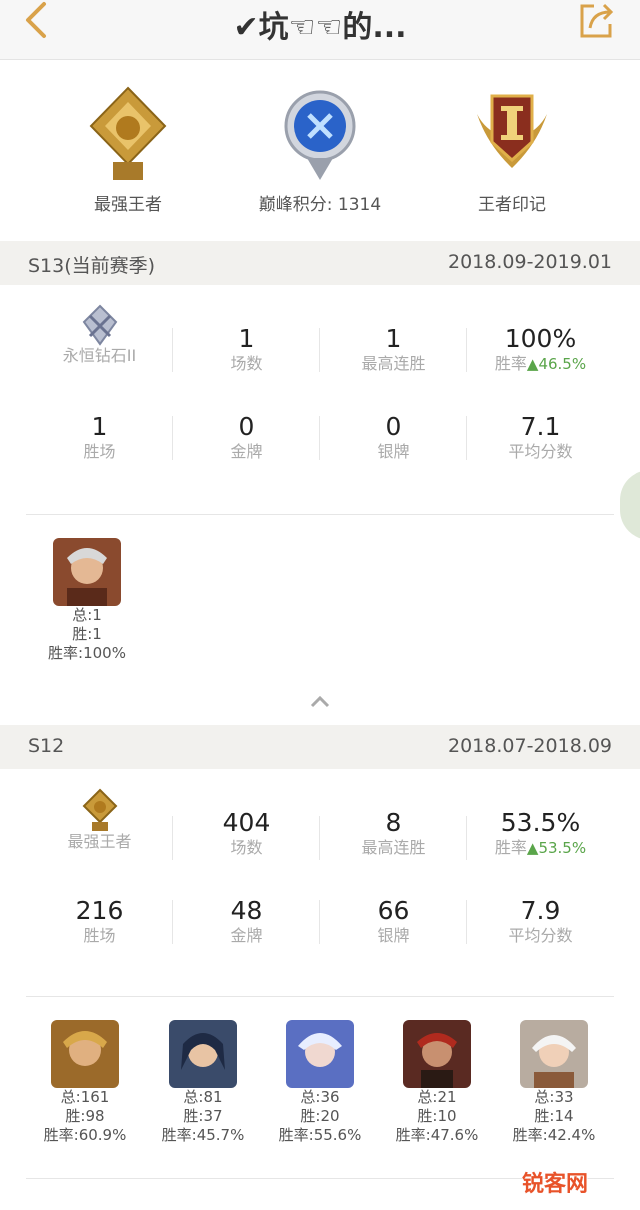 The image size is (640, 1210). I want to click on stat-label: 最高连胜, so click(393, 363).